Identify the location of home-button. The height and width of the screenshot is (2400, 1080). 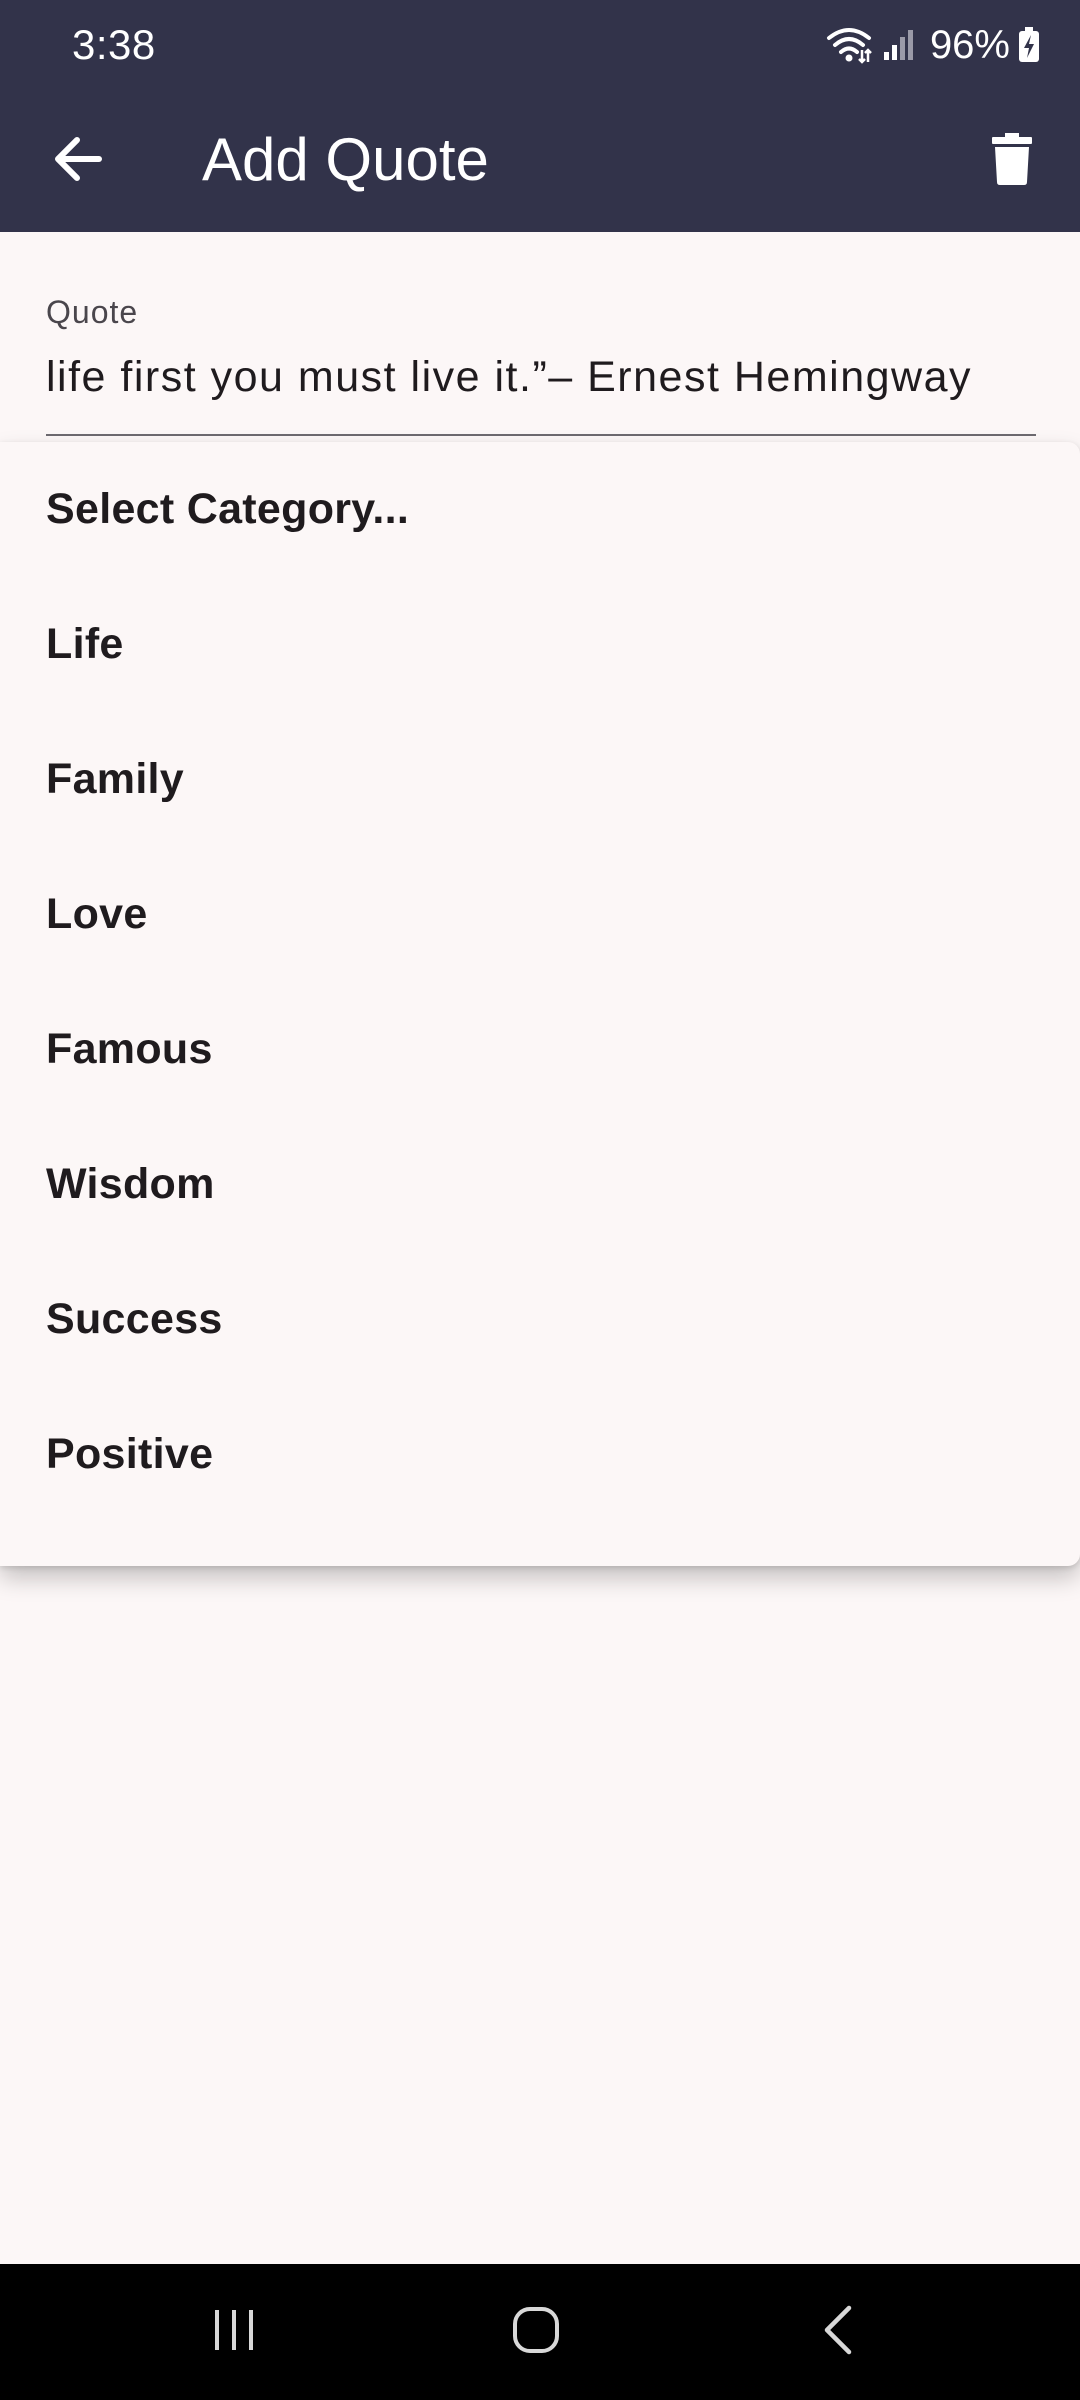
(536, 2332).